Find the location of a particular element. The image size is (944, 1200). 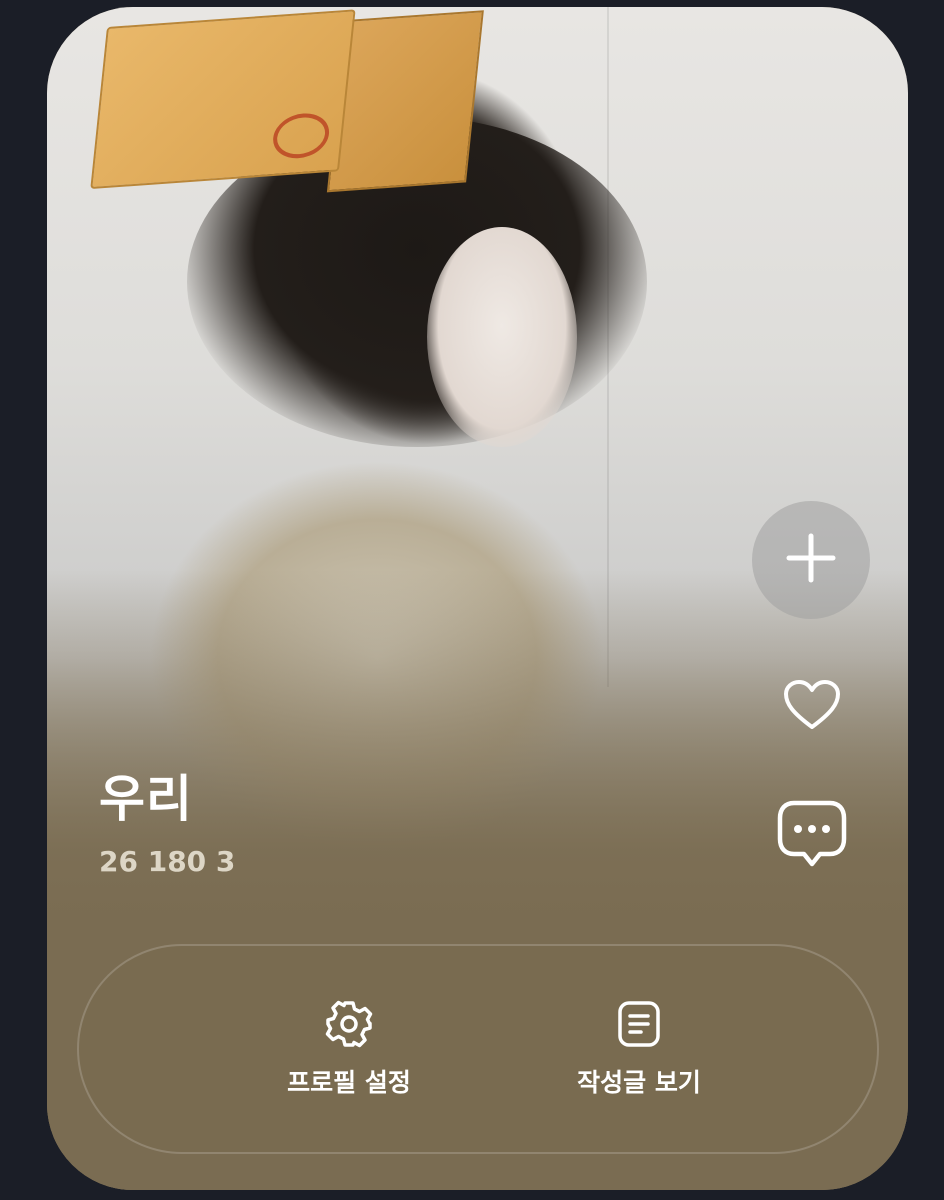

stat-value: 180 is located at coordinates (177, 861).